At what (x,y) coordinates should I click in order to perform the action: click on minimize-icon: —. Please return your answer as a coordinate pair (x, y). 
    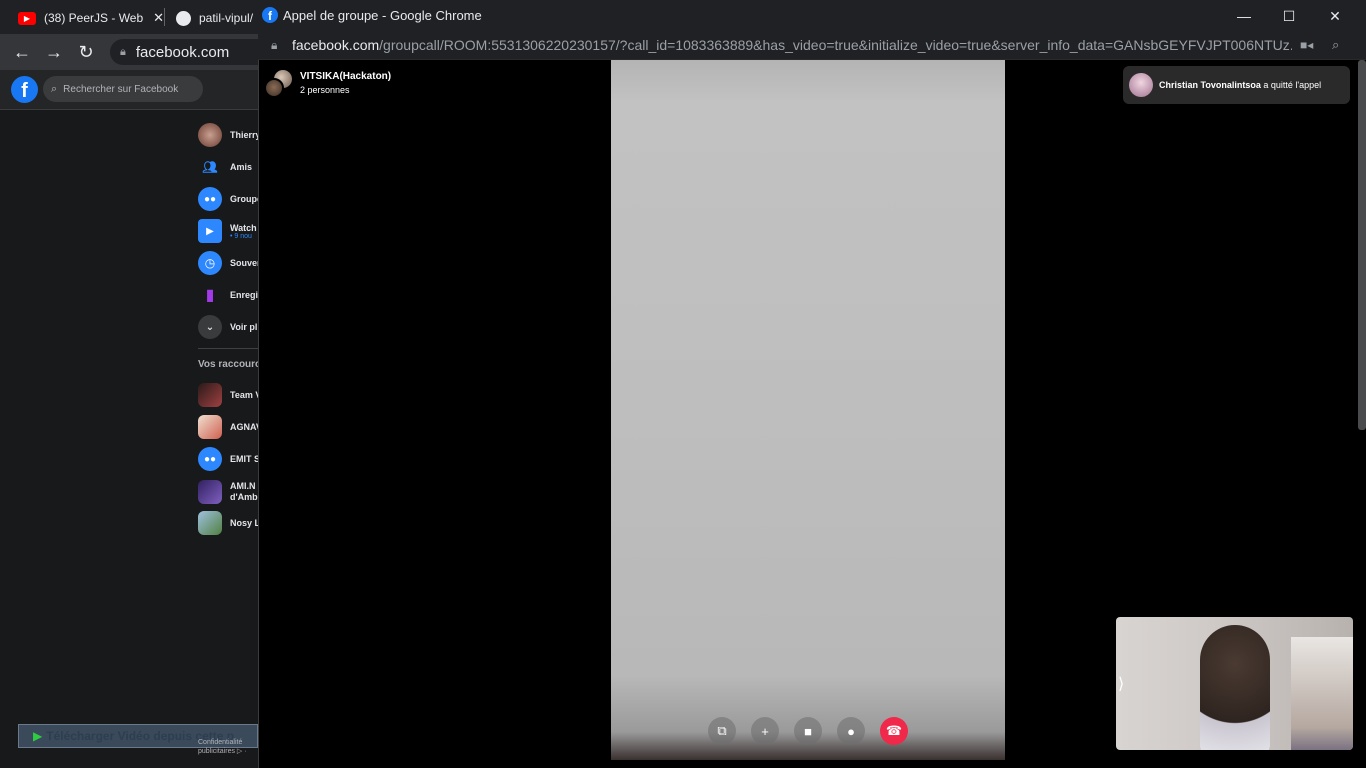
    Looking at the image, I should click on (1244, 16).